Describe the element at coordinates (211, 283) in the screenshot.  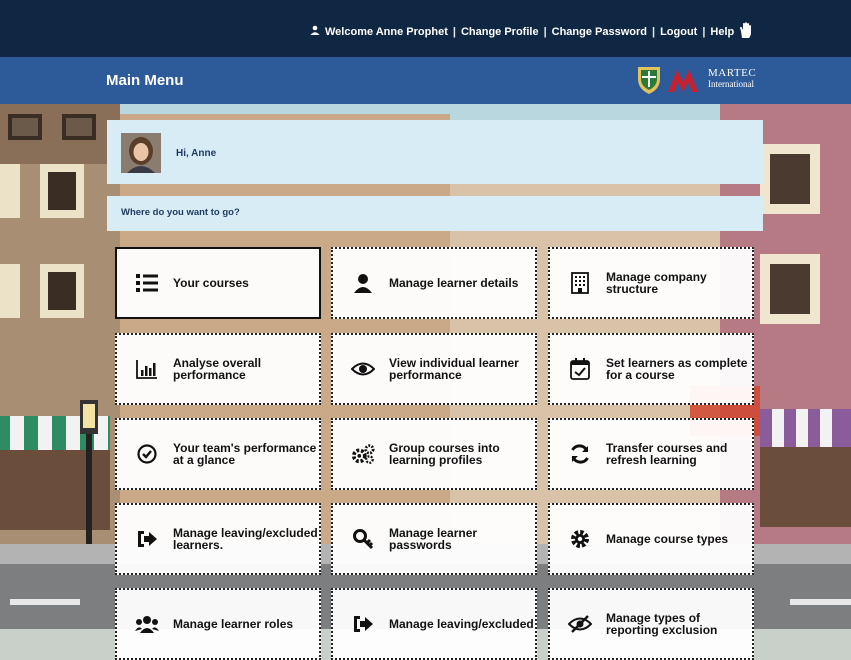
I see `tile-label: Your courses` at that location.